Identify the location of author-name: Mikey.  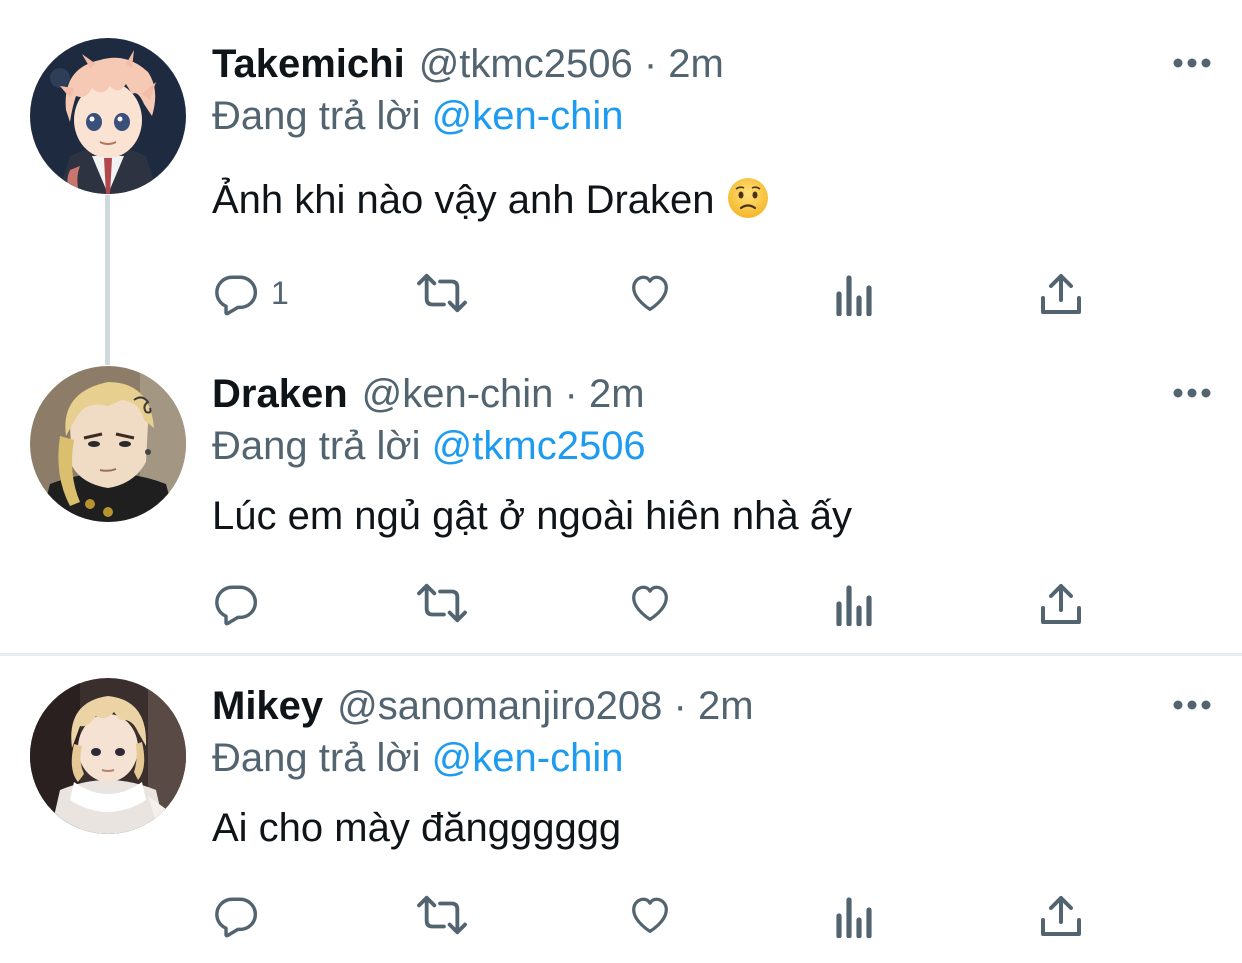
(267, 706).